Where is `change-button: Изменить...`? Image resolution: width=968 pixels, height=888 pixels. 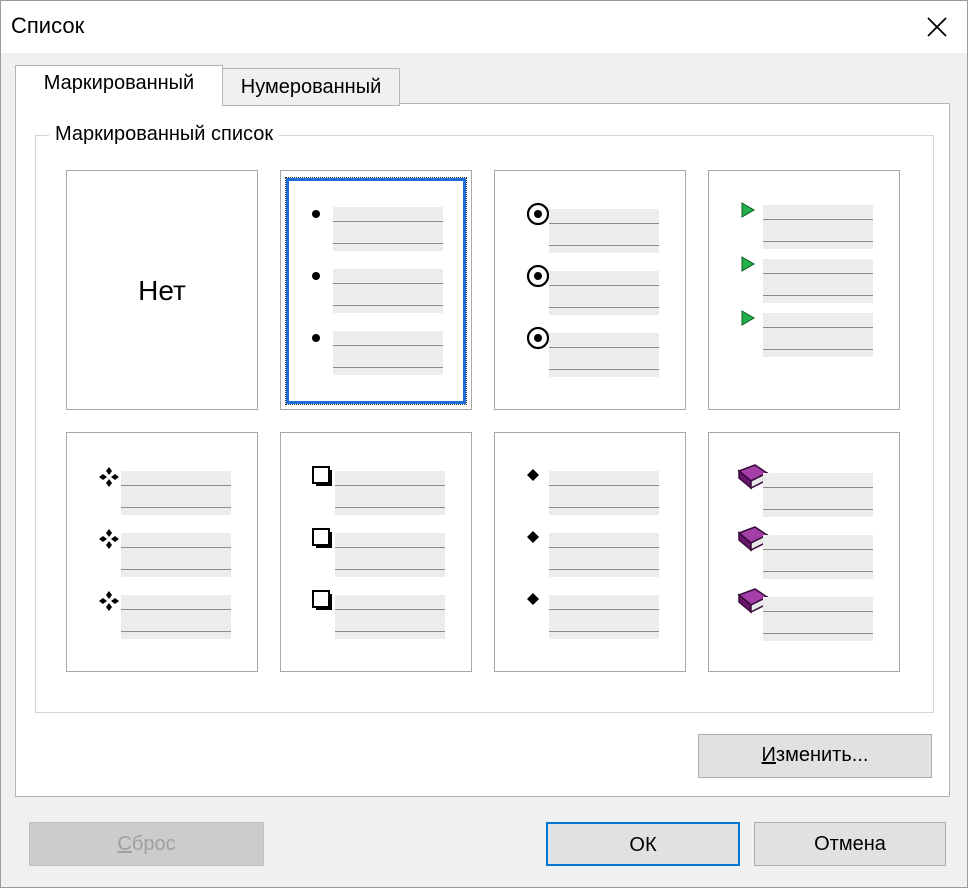 change-button: Изменить... is located at coordinates (815, 756).